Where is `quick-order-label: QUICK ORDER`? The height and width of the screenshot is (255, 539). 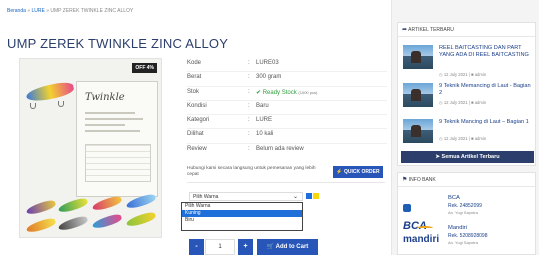
quick-order-label: QUICK ORDER is located at coordinates (362, 172).